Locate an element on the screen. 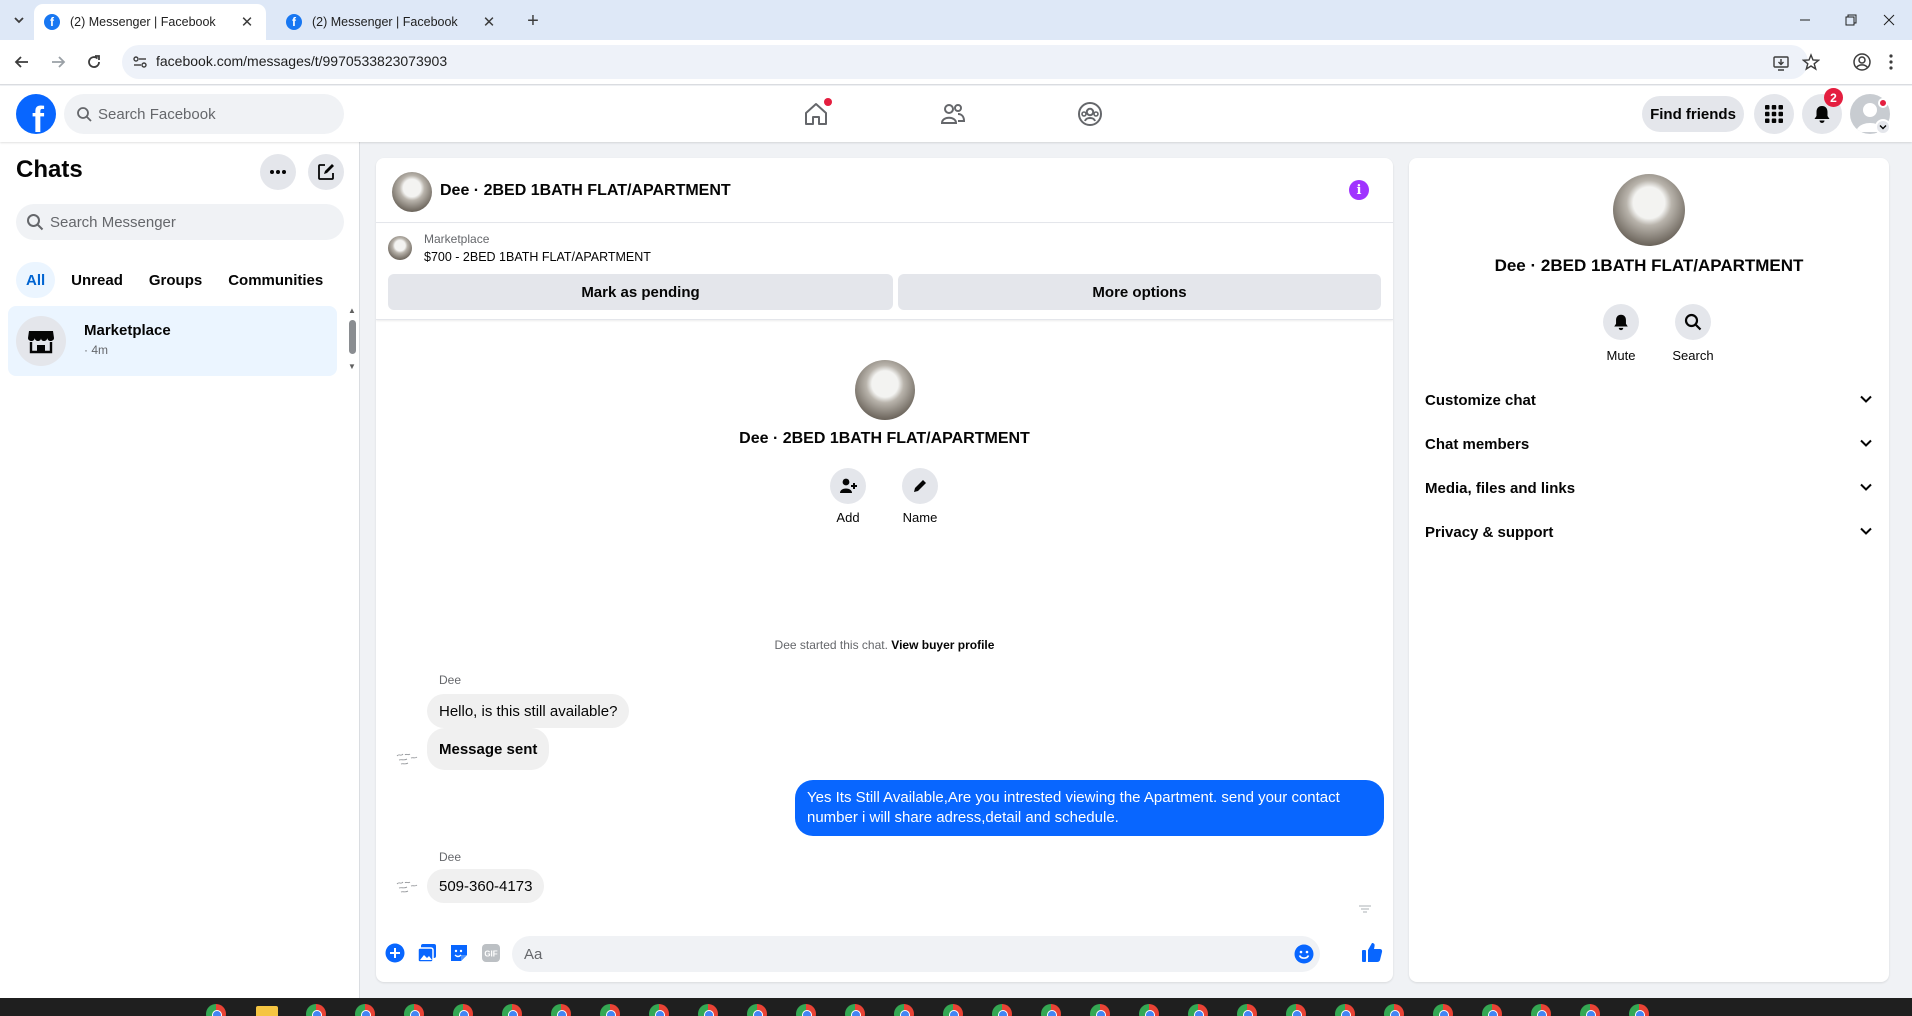 The width and height of the screenshot is (1912, 1016). privacy-support-section: Privacy & support is located at coordinates (1649, 532).